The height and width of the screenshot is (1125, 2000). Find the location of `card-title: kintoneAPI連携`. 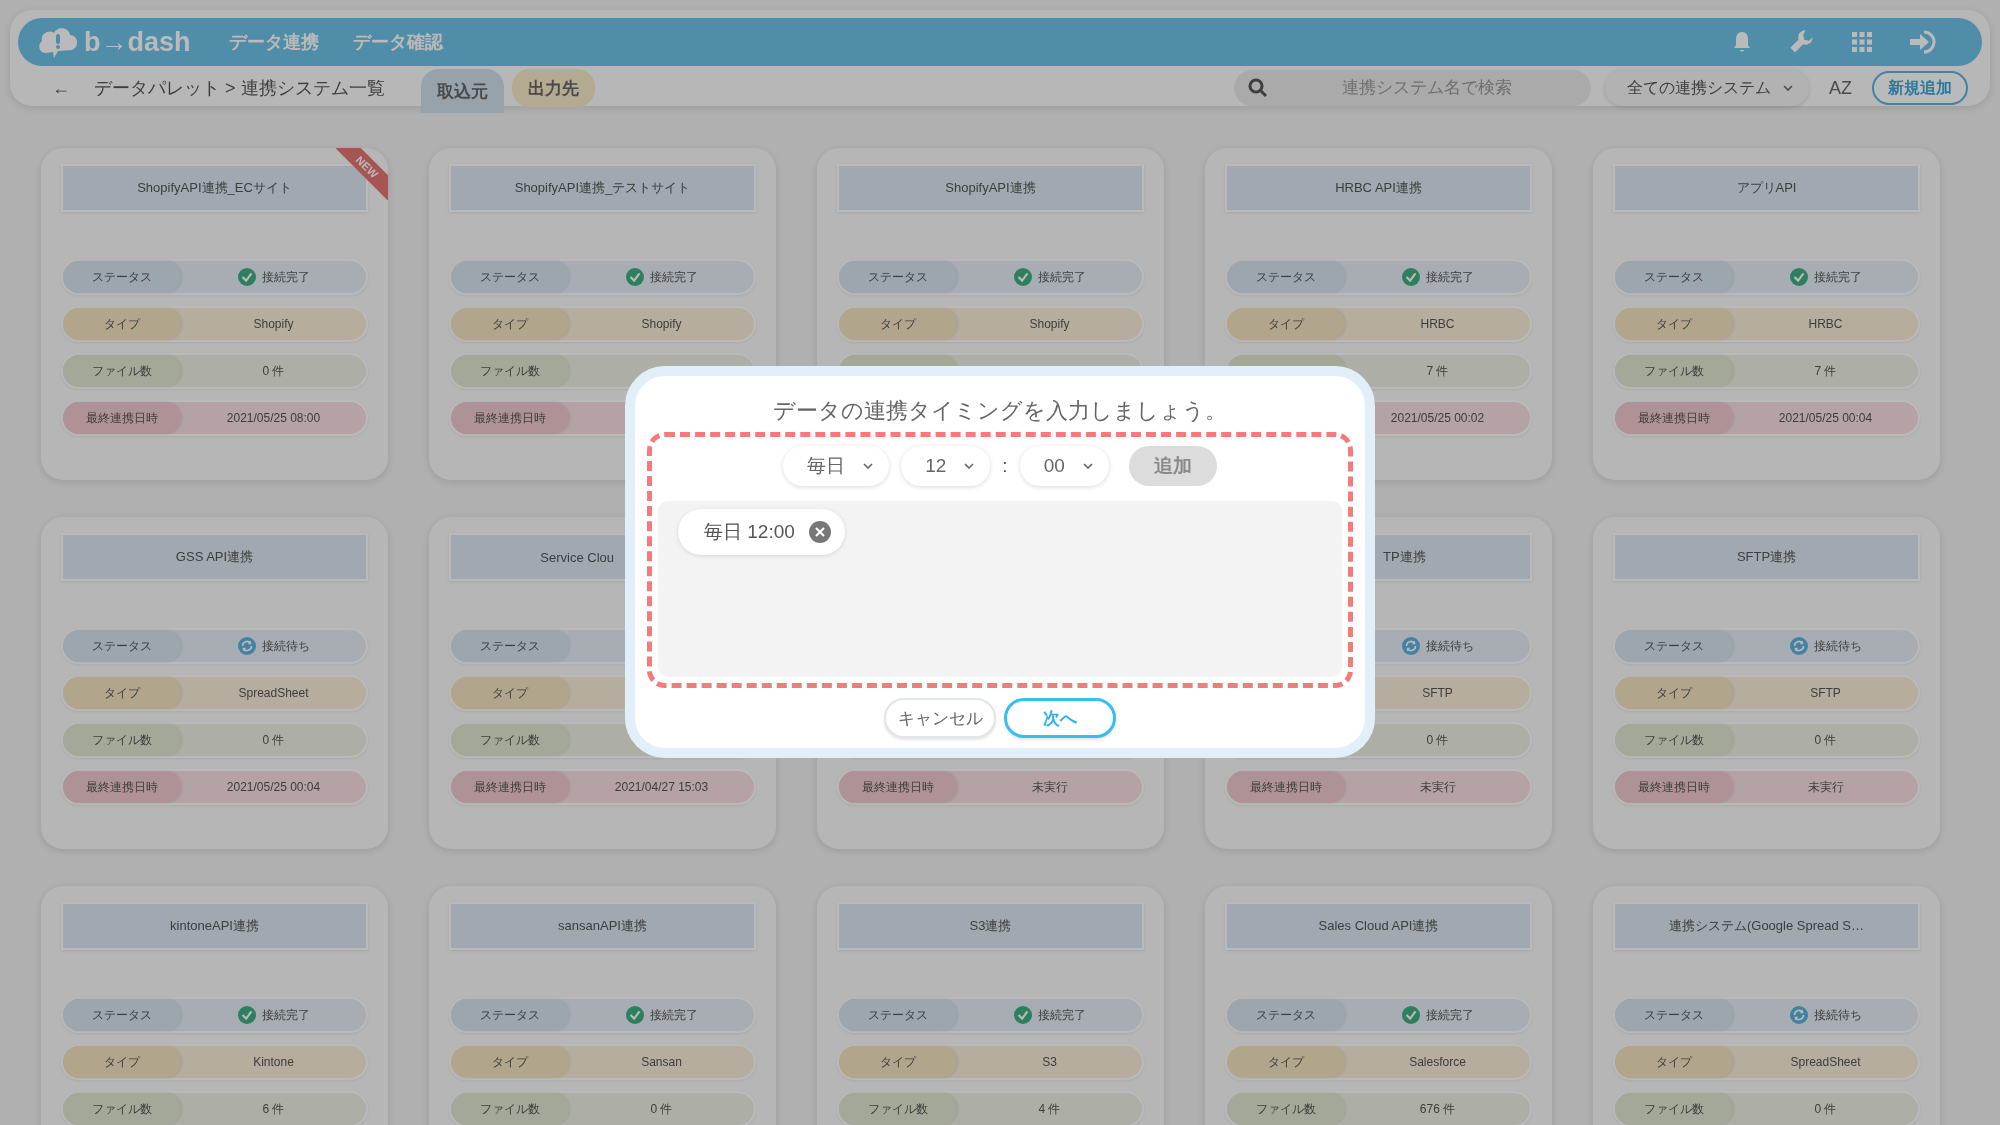

card-title: kintoneAPI連携 is located at coordinates (214, 926).